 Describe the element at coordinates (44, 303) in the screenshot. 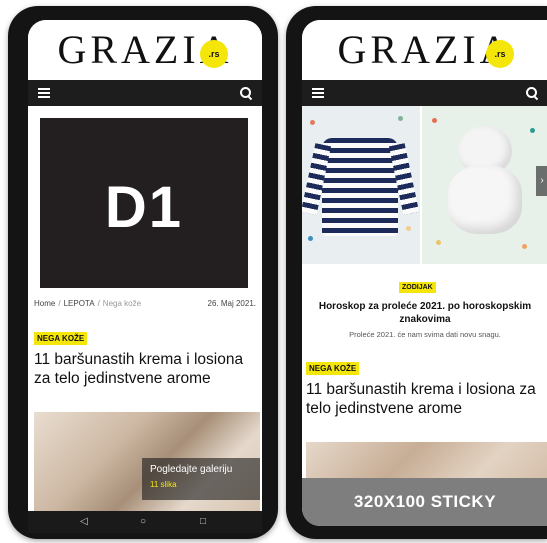

I see `breadcrumb-home: Home` at that location.